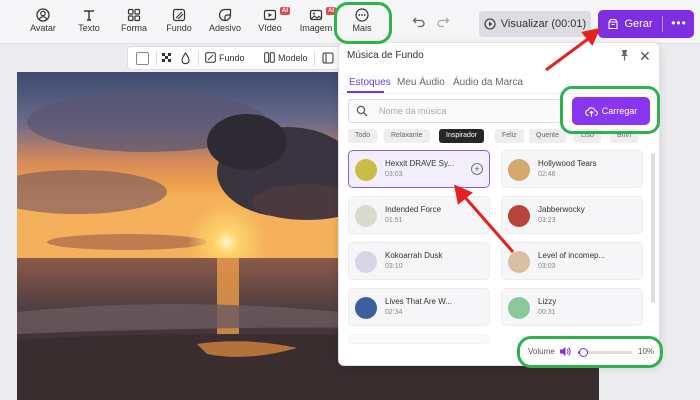  Describe the element at coordinates (285, 11) in the screenshot. I see `ai-badge: AI` at that location.